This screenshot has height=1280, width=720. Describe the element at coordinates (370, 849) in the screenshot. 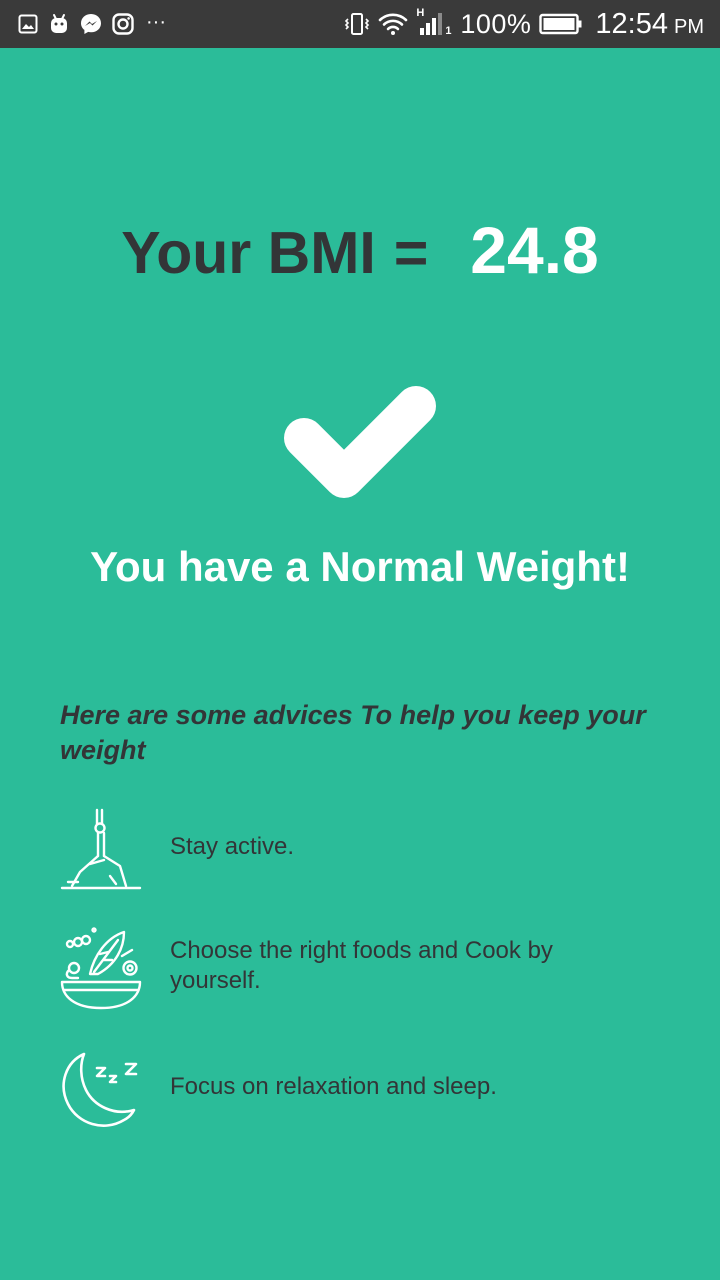

I see `advice-item-stay-active: Stay active.` at that location.